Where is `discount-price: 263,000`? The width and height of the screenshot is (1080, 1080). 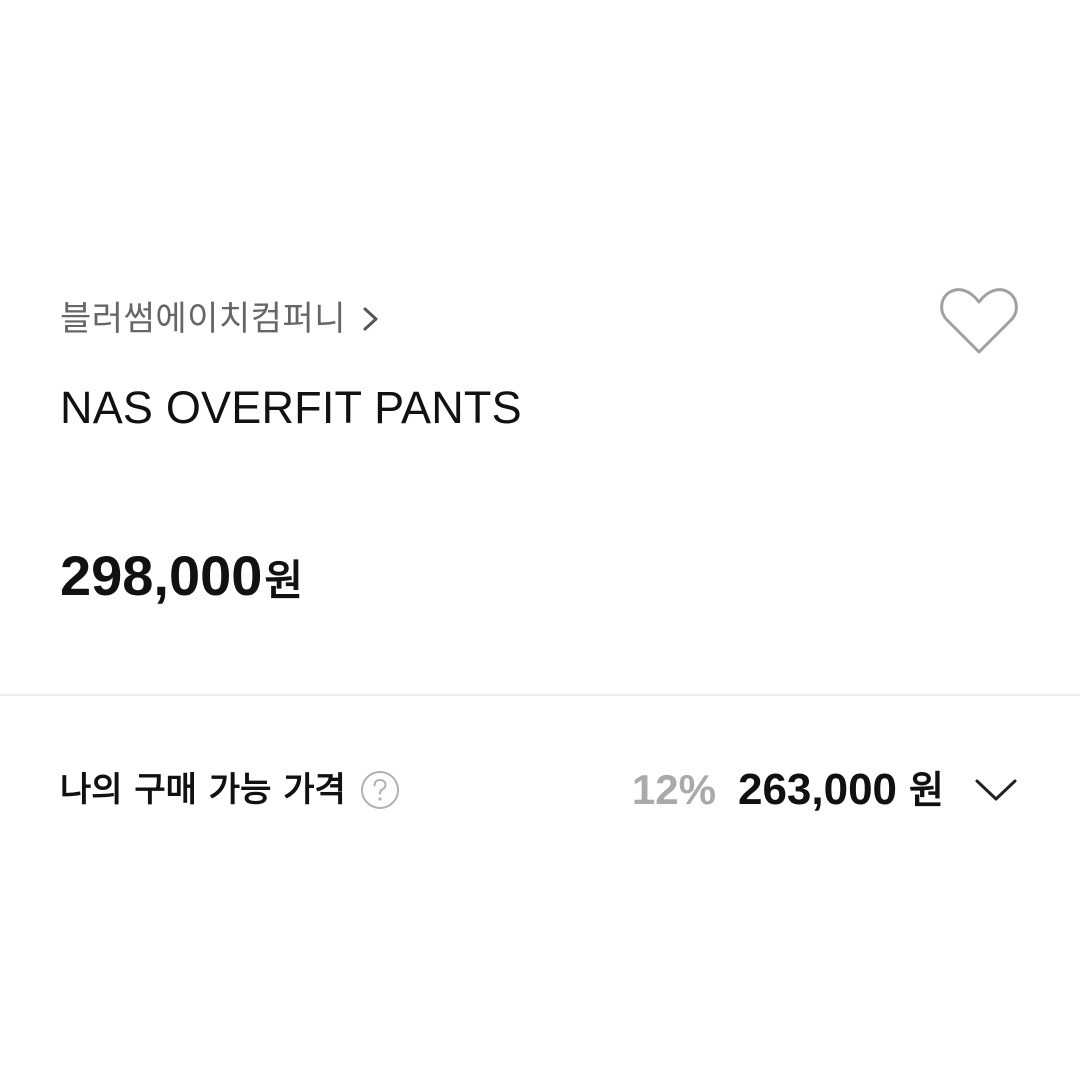
discount-price: 263,000 is located at coordinates (817, 789).